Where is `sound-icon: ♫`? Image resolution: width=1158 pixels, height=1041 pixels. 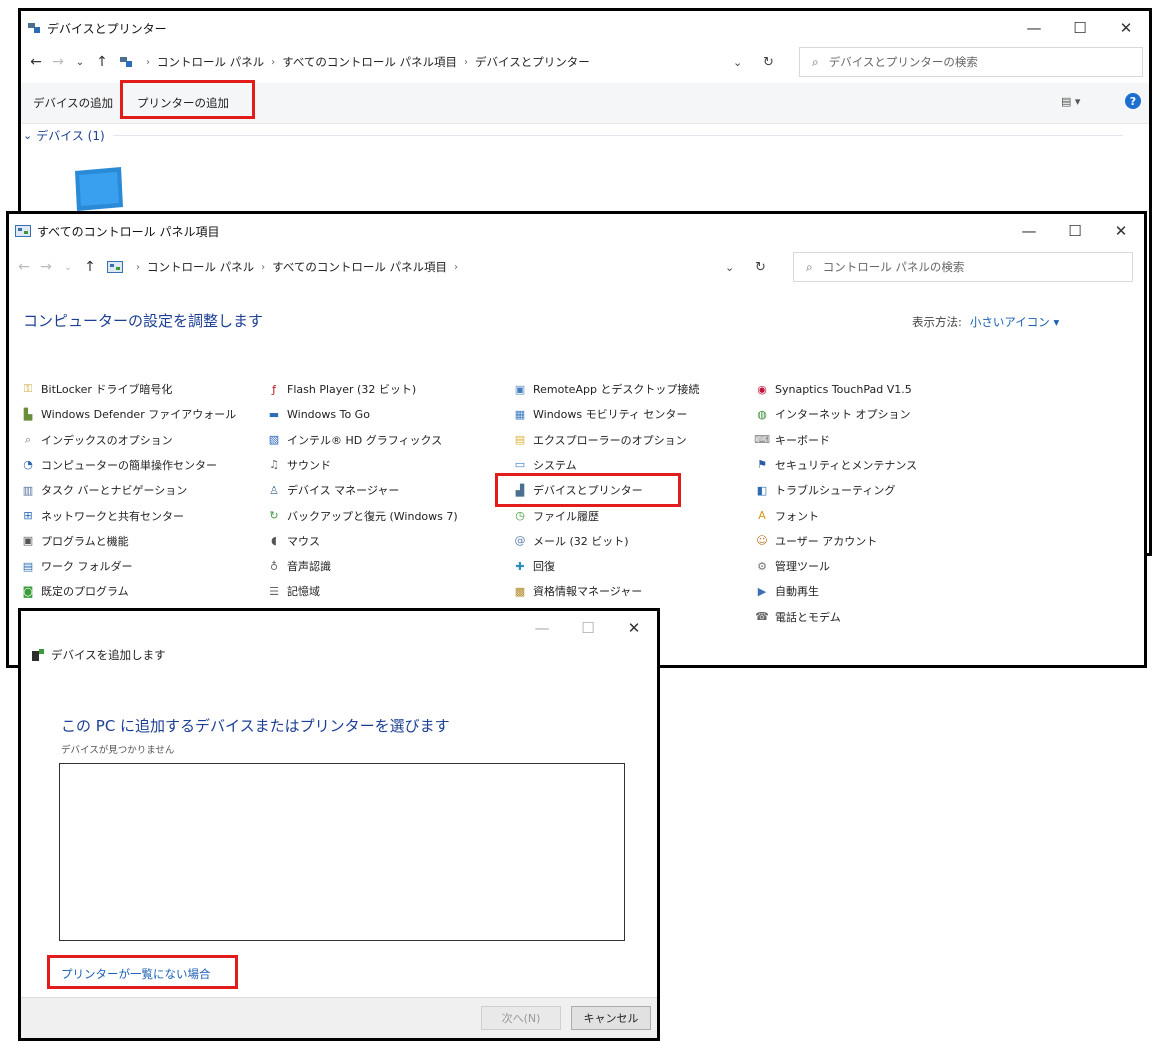 sound-icon: ♫ is located at coordinates (274, 465).